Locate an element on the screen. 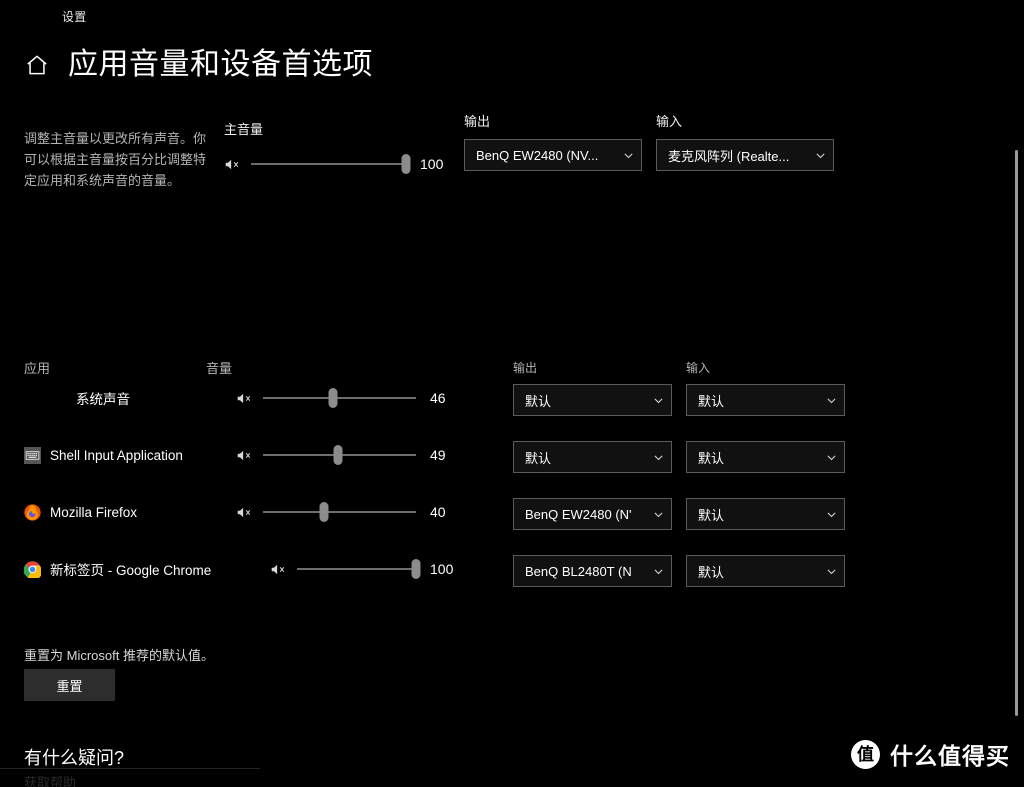 The image size is (1024, 787). app-name: Mozilla Firefox is located at coordinates (94, 512).